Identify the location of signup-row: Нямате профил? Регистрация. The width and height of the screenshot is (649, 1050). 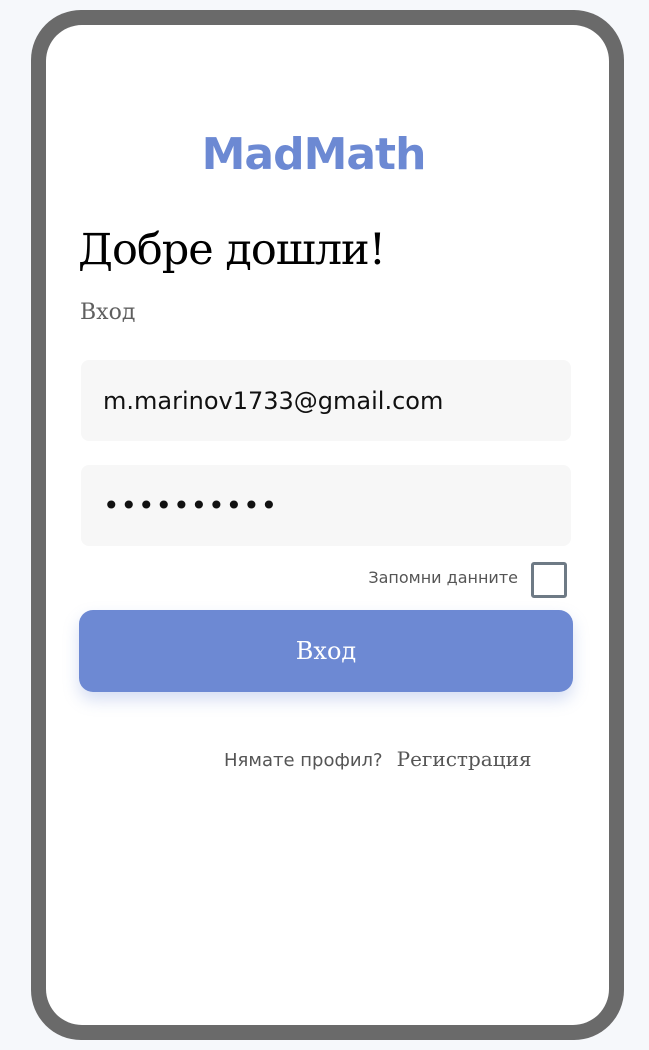
(378, 759).